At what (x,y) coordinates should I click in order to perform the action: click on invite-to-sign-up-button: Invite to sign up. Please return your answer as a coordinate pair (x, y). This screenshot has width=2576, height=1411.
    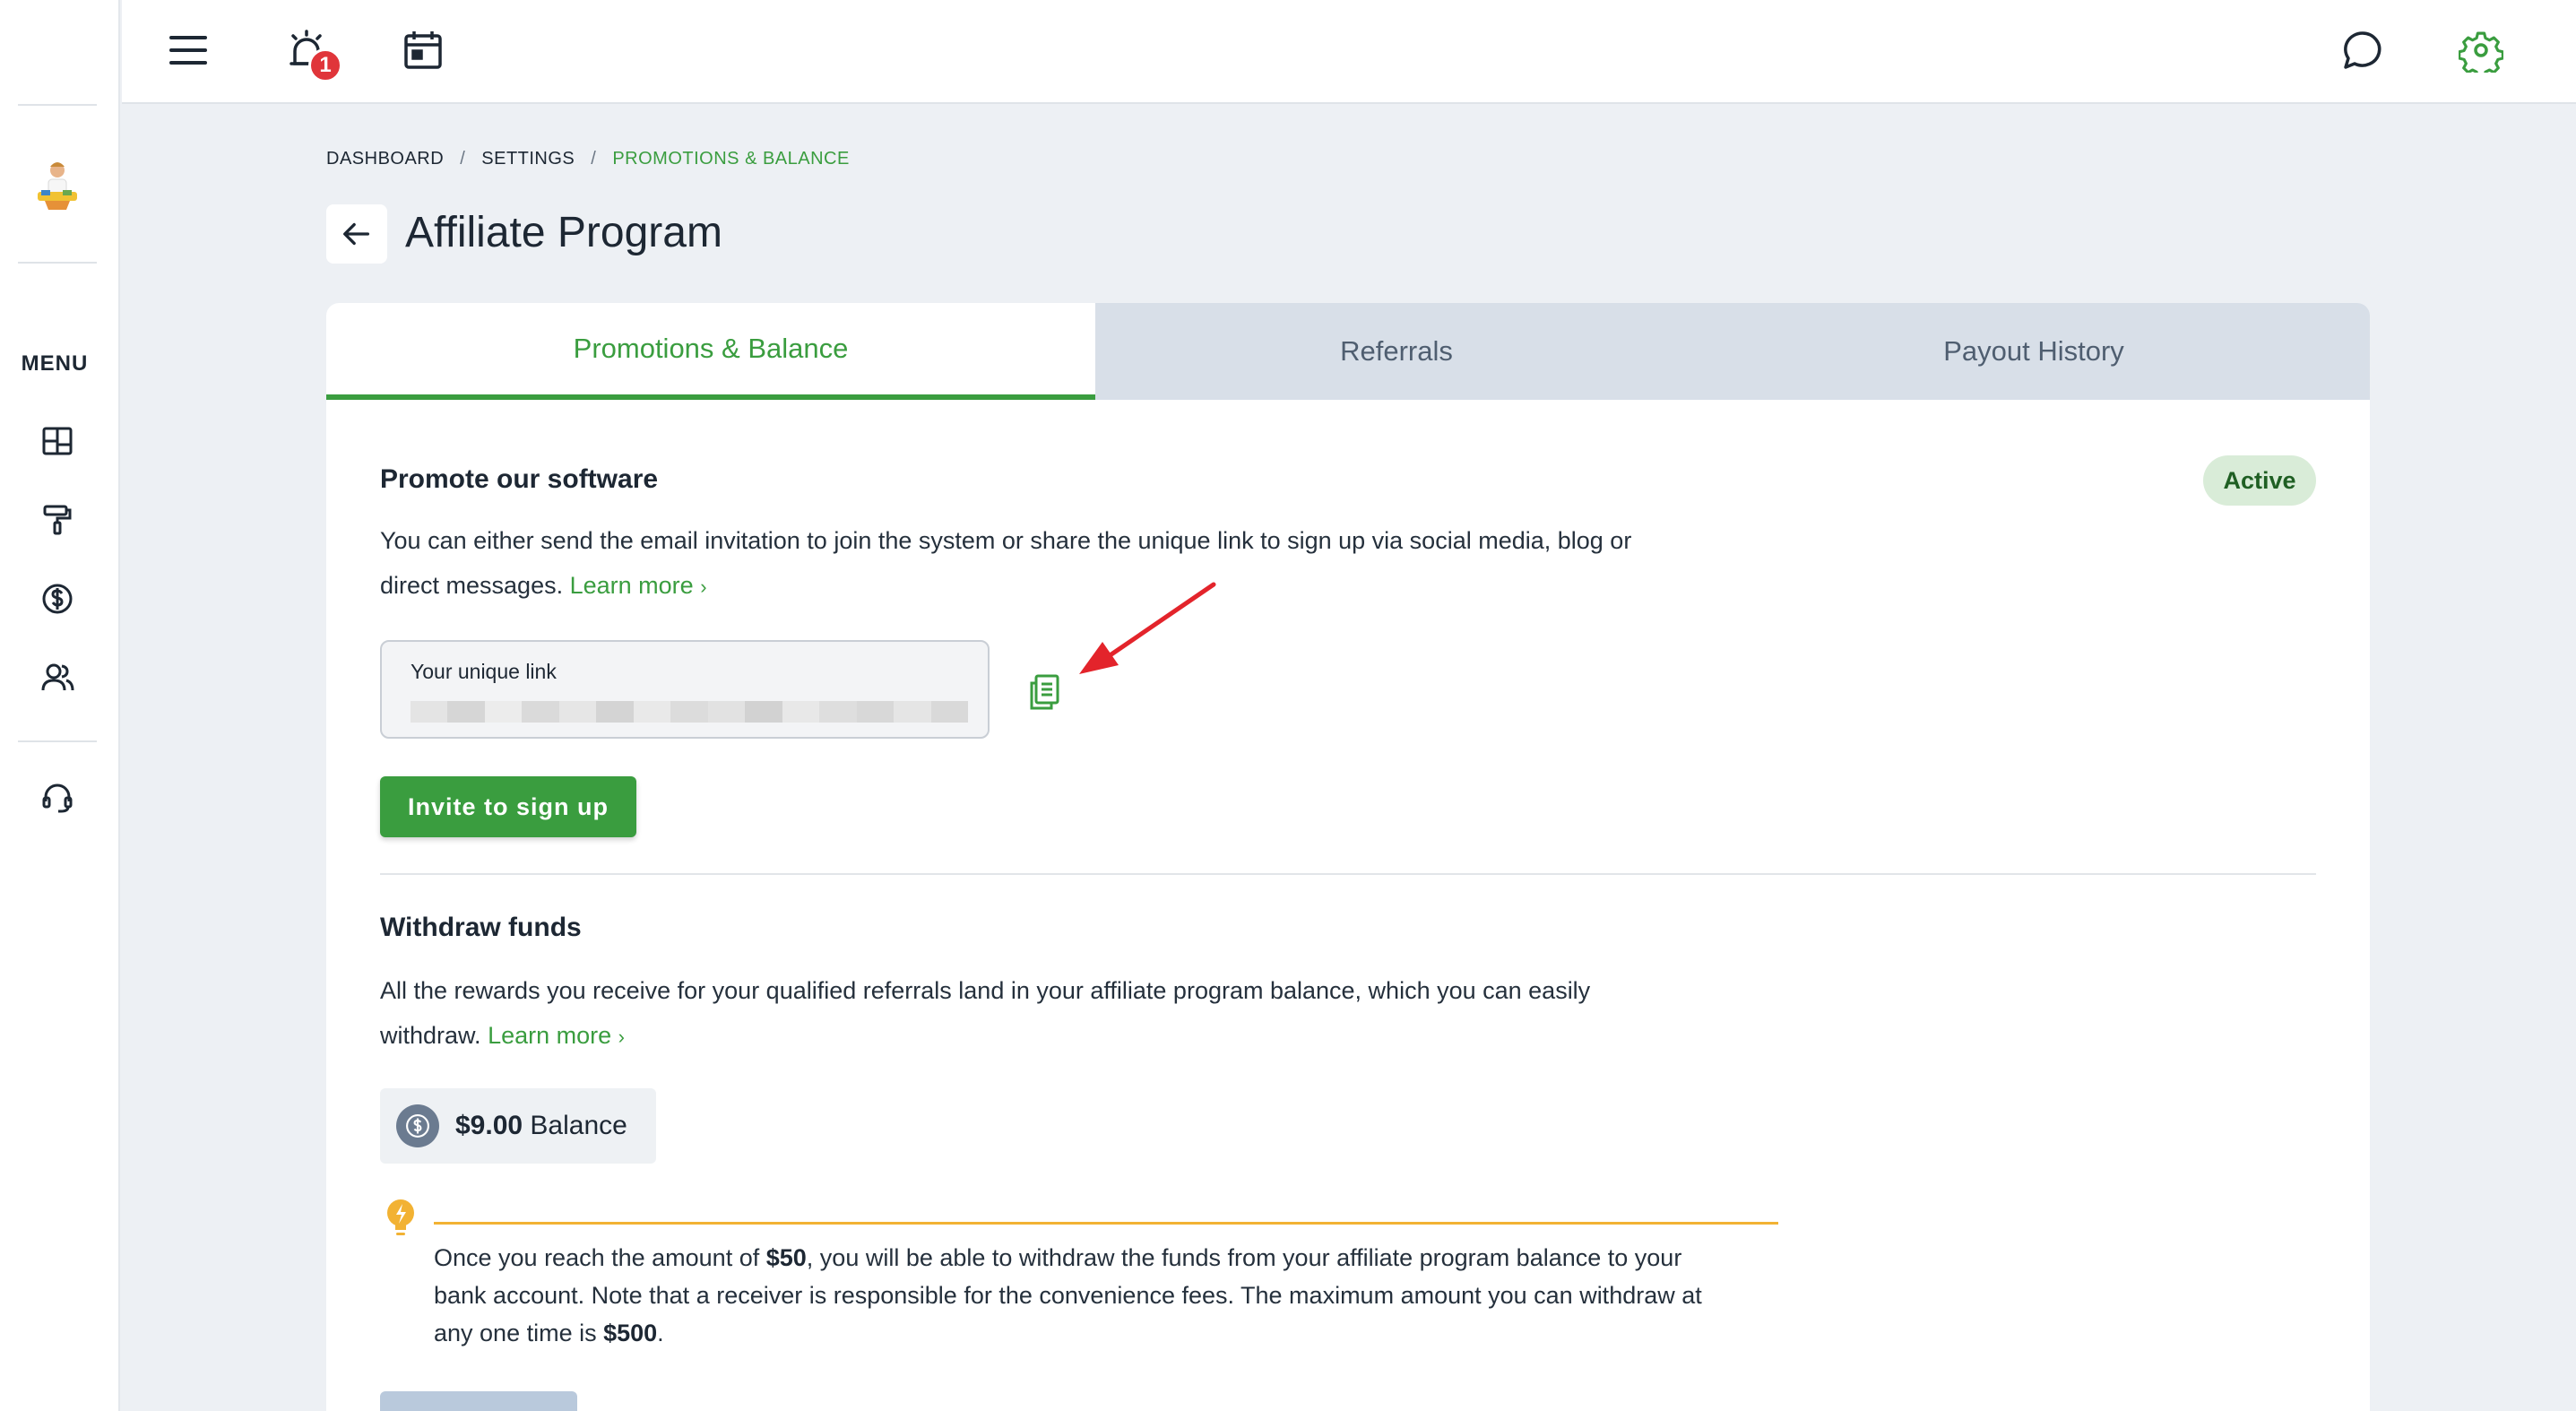
    Looking at the image, I should click on (508, 806).